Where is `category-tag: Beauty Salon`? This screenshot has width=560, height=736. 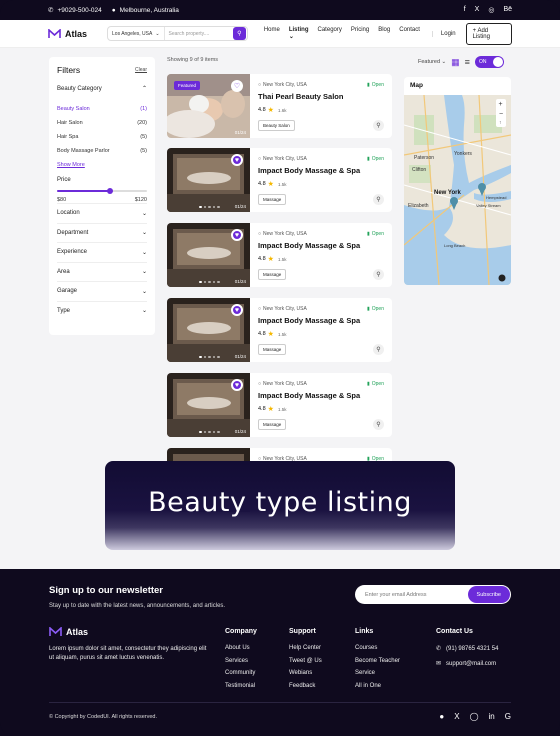
category-tag: Beauty Salon is located at coordinates (276, 125).